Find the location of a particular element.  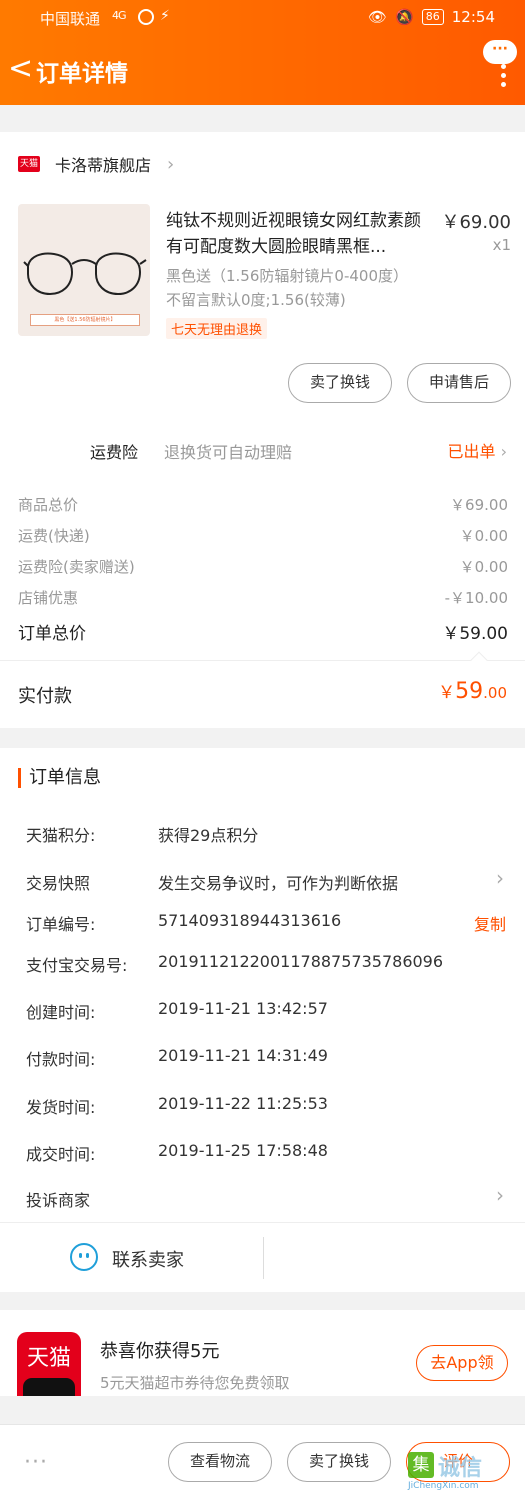

promo-subtitle: 5元天猫超市券待您免费领取 is located at coordinates (195, 1383).